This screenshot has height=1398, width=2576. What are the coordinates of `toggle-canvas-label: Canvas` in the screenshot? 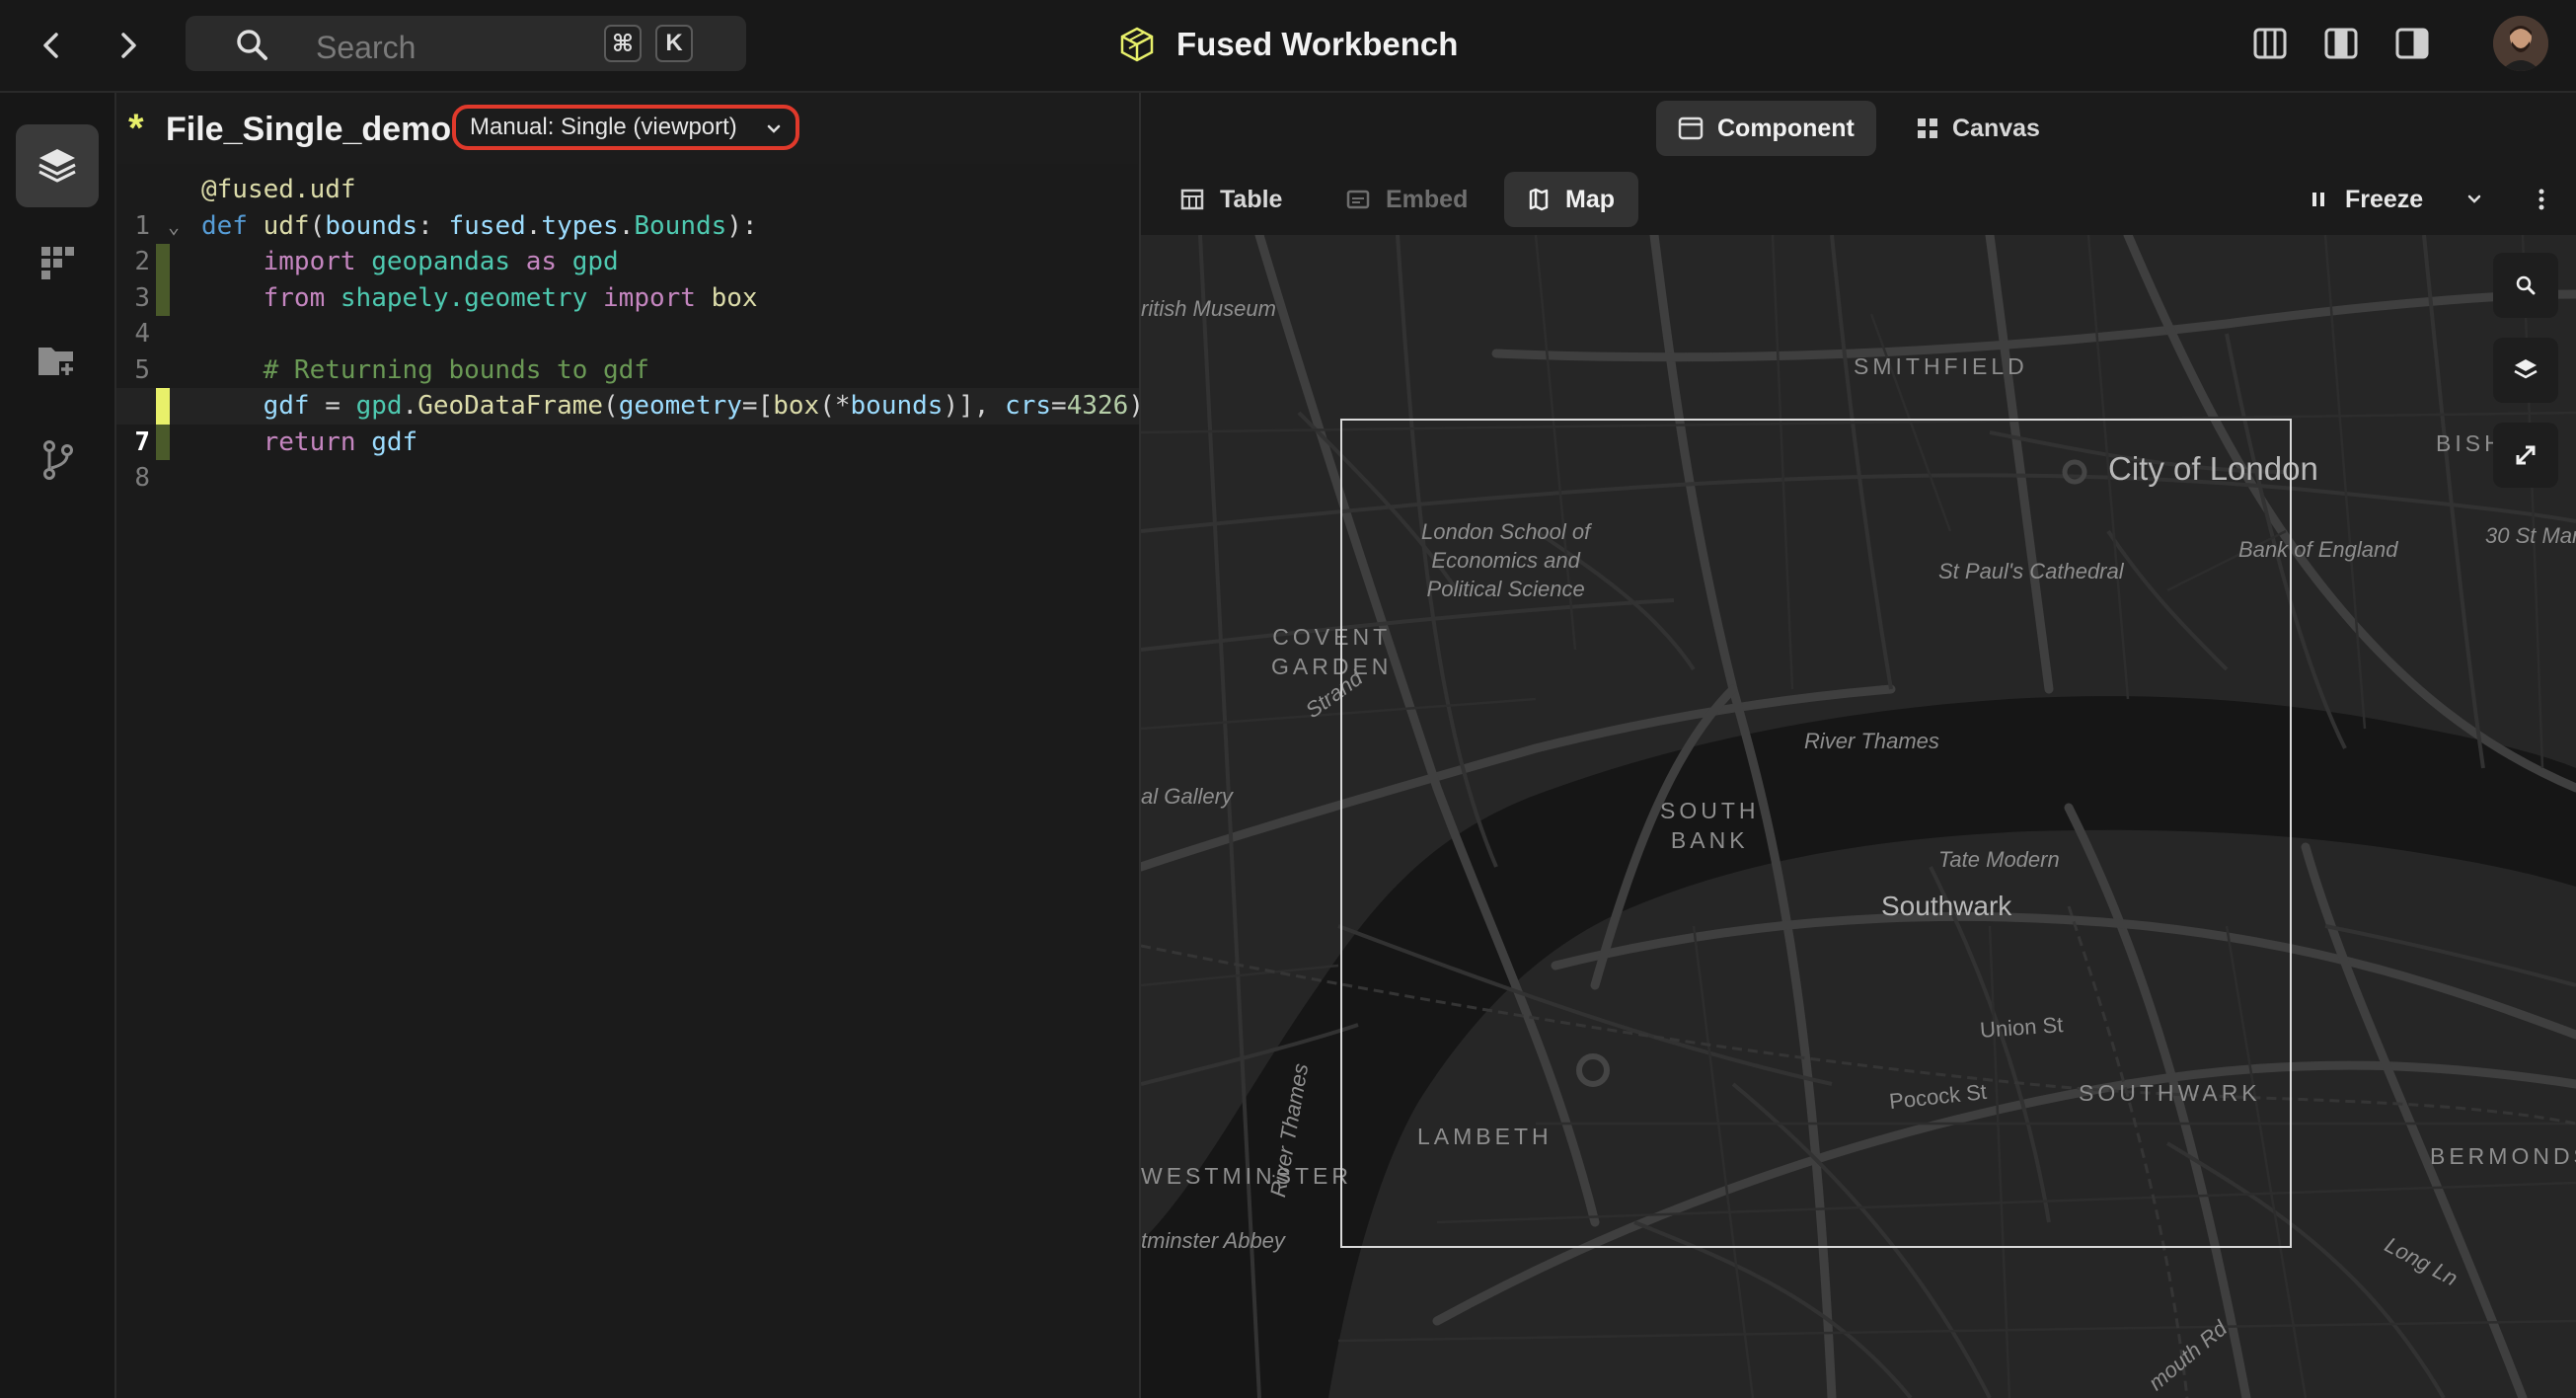 It's located at (1996, 128).